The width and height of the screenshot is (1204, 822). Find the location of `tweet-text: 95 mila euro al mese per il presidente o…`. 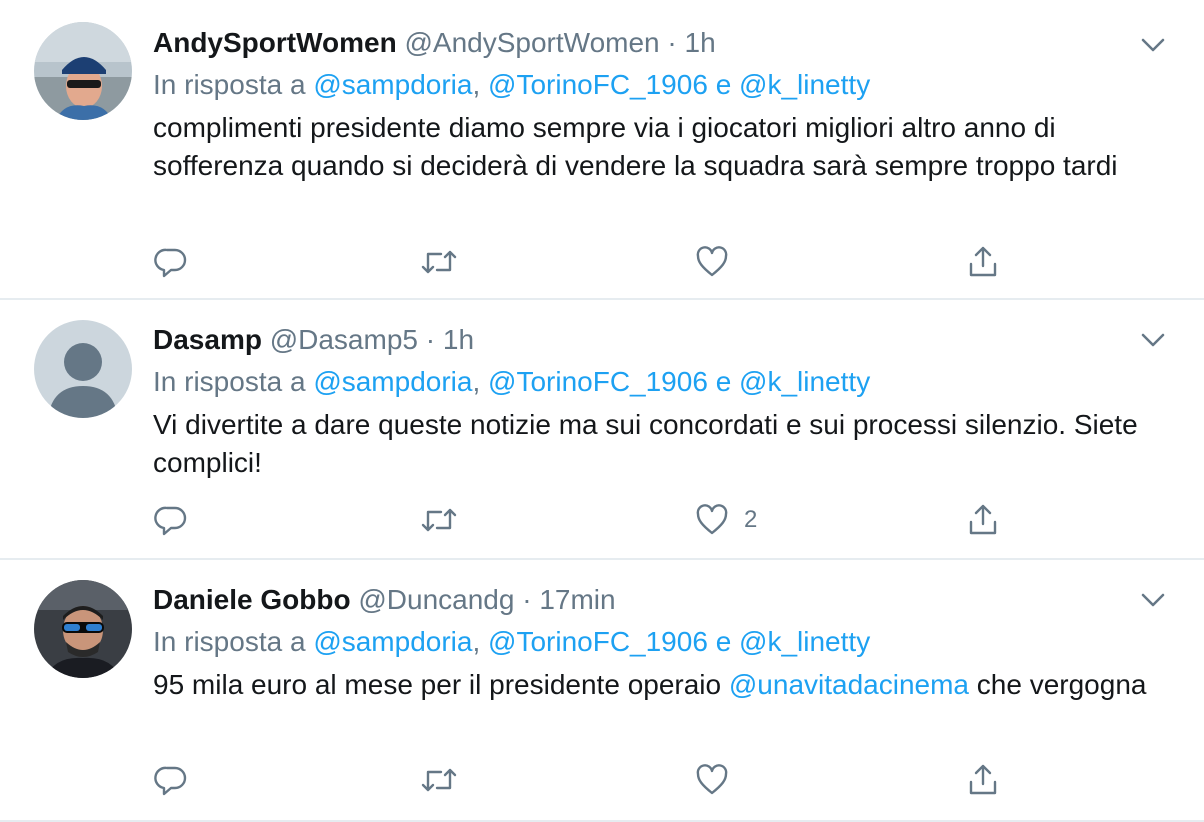

tweet-text: 95 mila euro al mese per il presidente o… is located at coordinates (658, 685).